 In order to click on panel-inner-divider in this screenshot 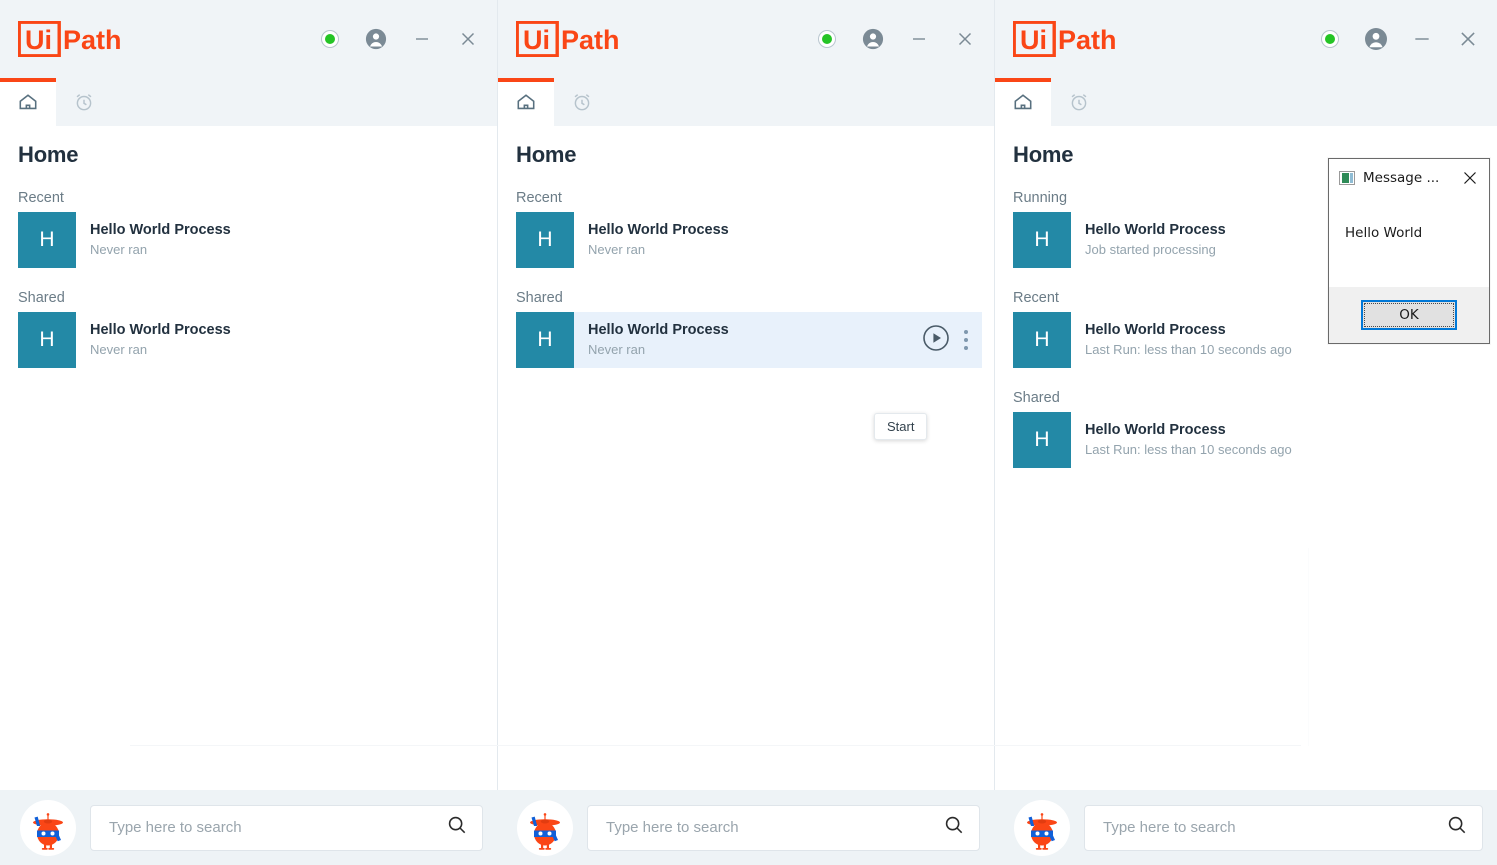, I will do `click(715, 745)`.